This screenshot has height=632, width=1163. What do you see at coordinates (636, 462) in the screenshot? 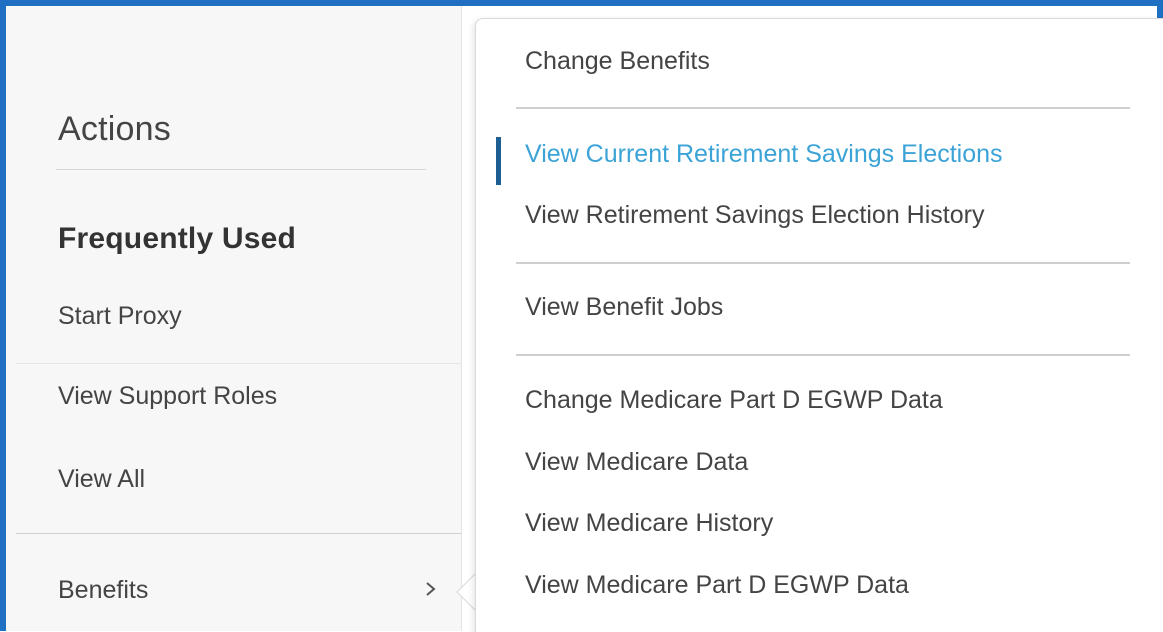
I see `view-medicare-data-link: View Medicare Data` at bounding box center [636, 462].